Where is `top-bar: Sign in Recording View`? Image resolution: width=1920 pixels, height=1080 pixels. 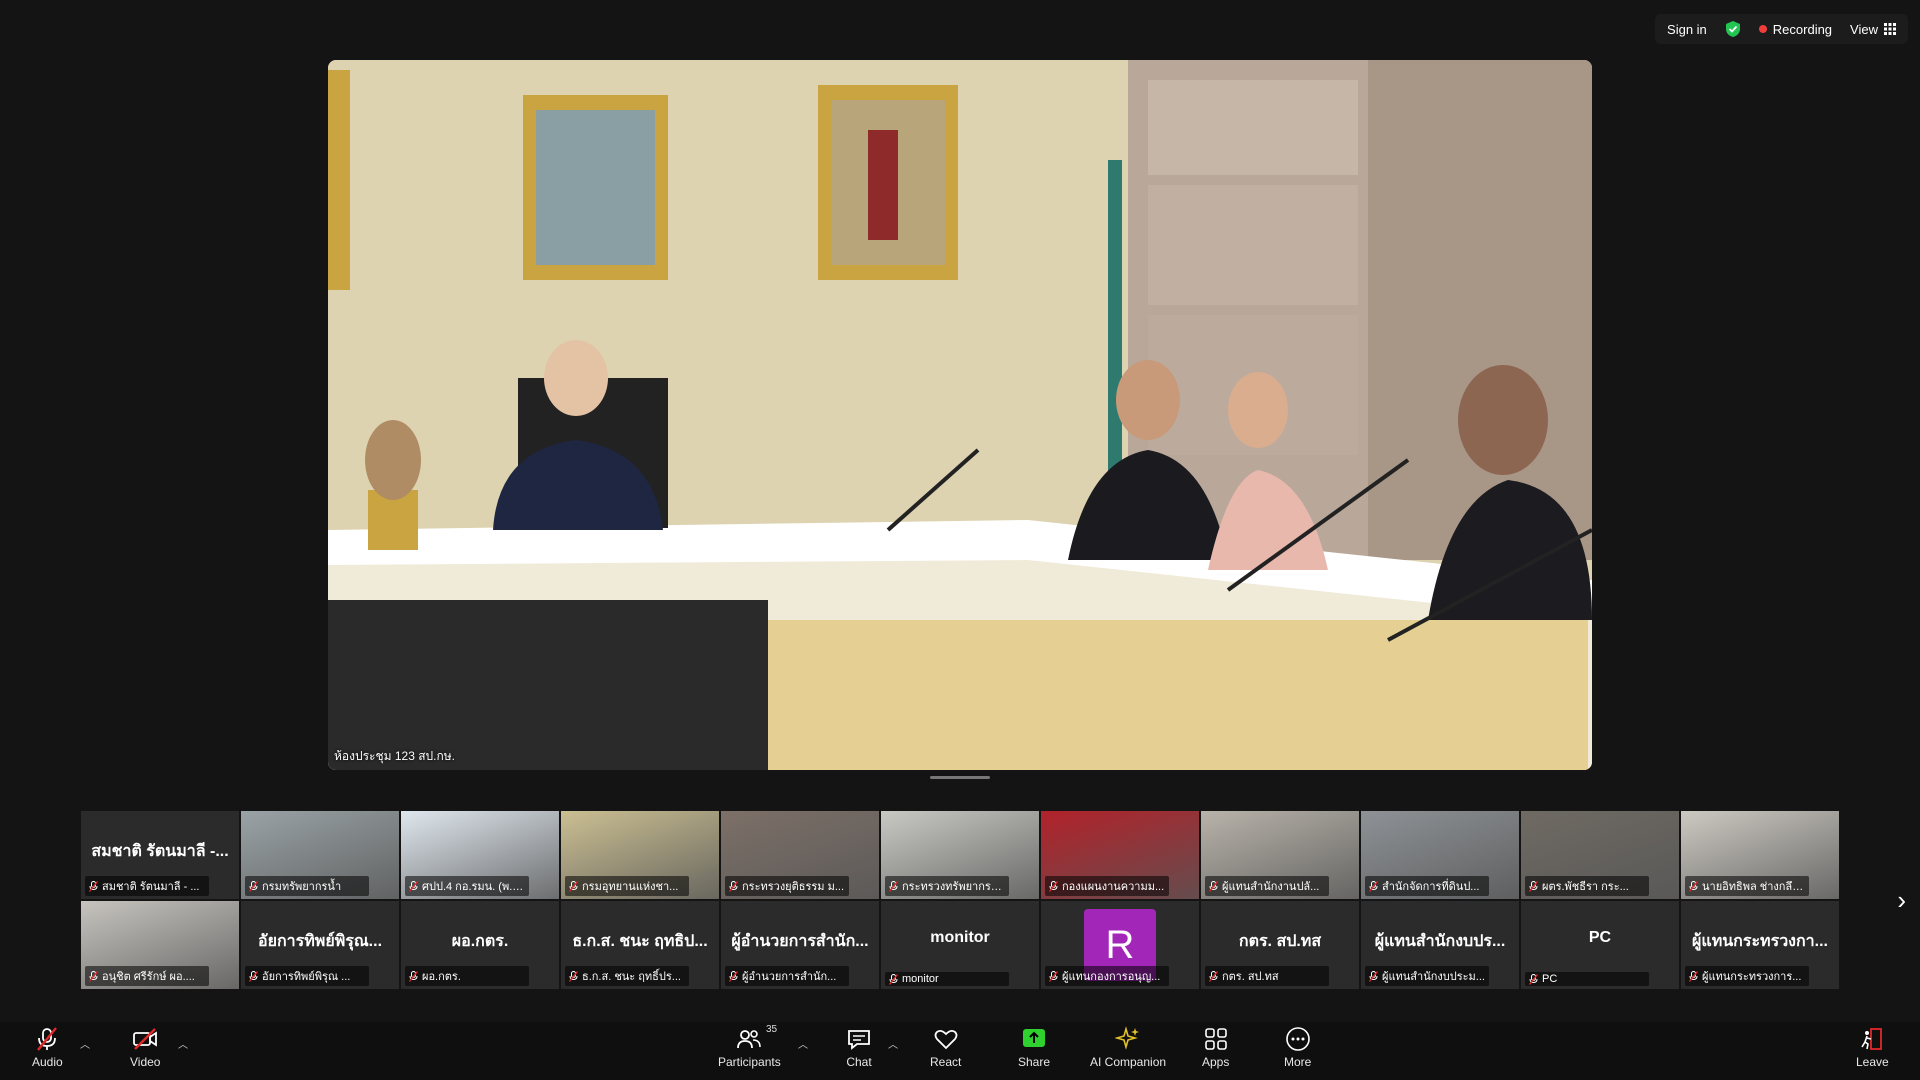
top-bar: Sign in Recording View is located at coordinates (1781, 29).